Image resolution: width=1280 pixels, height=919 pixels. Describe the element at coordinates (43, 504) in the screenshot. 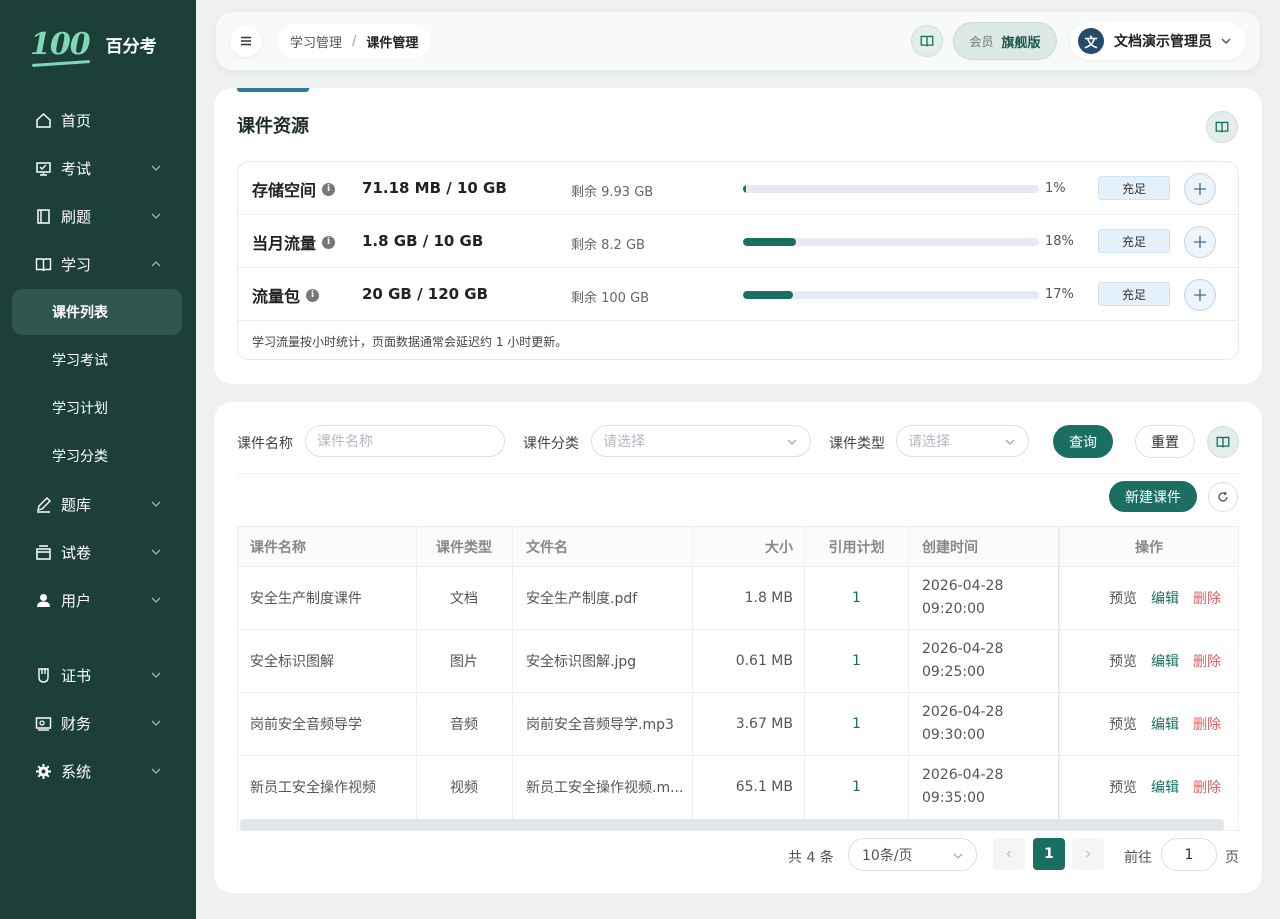

I see `pen-icon` at that location.